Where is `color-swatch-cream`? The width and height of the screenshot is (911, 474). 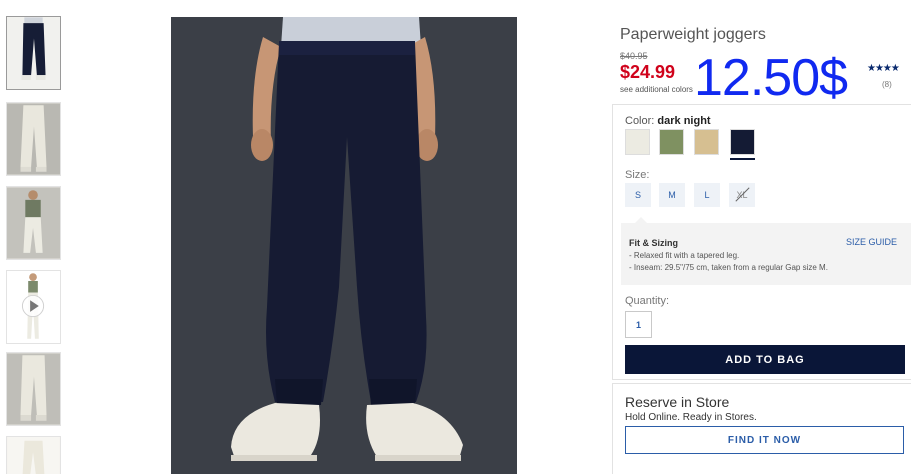 color-swatch-cream is located at coordinates (637, 142).